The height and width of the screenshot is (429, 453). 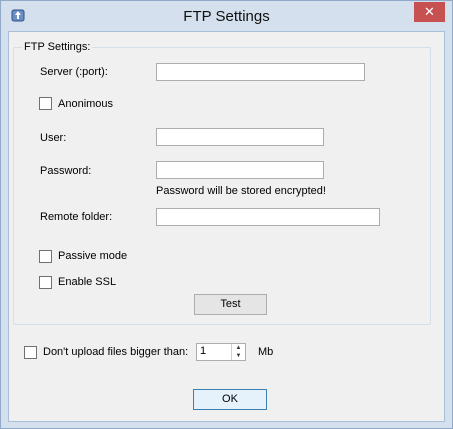 What do you see at coordinates (260, 72) in the screenshot?
I see `server-input` at bounding box center [260, 72].